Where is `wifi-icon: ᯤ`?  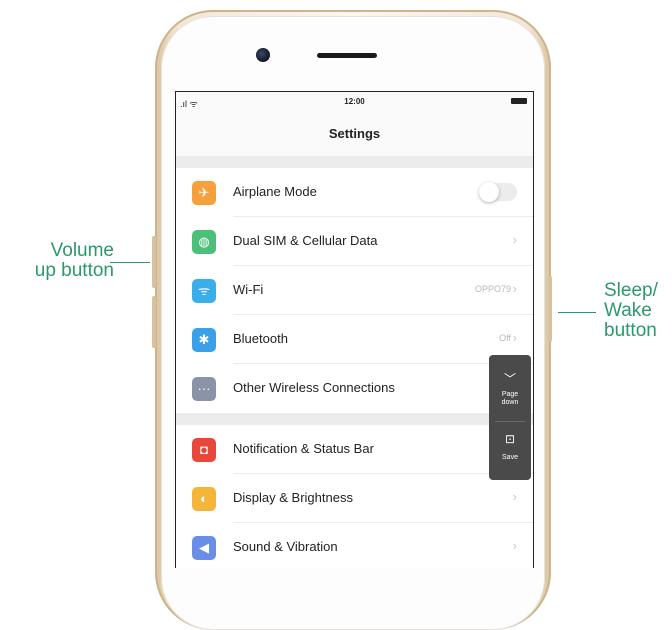 wifi-icon: ᯤ is located at coordinates (204, 291).